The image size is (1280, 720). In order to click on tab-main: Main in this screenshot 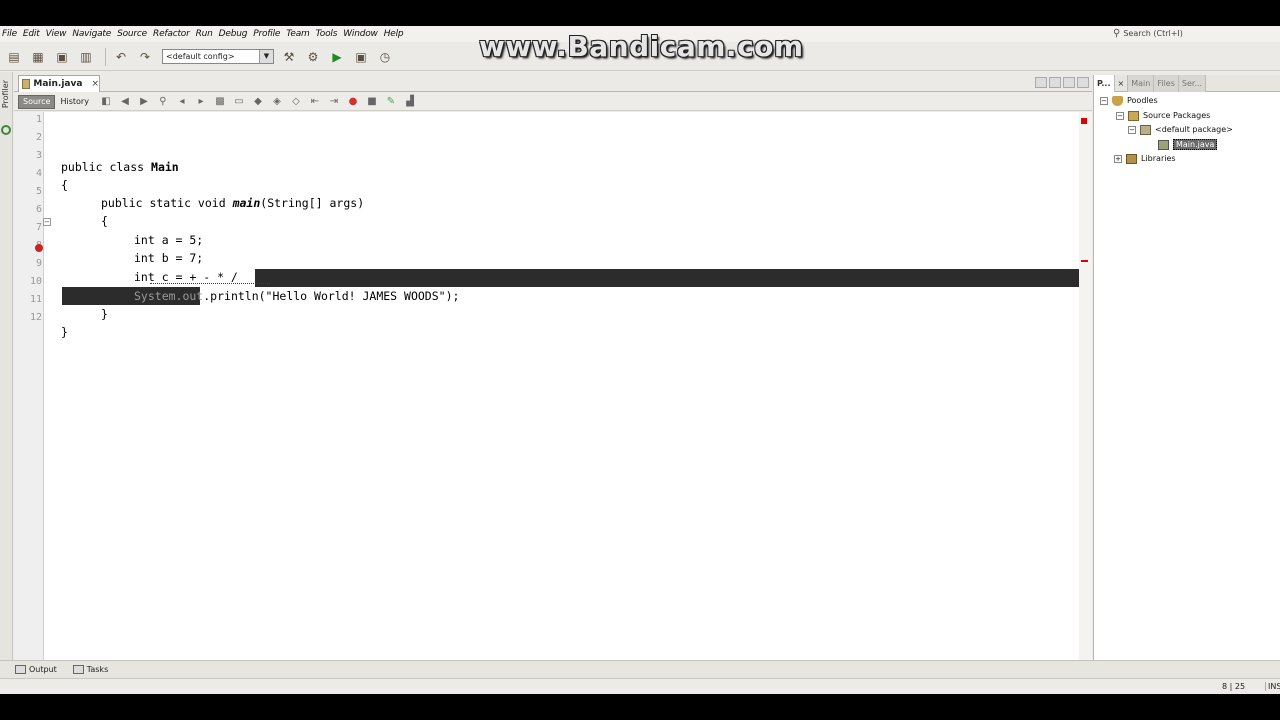, I will do `click(1141, 83)`.